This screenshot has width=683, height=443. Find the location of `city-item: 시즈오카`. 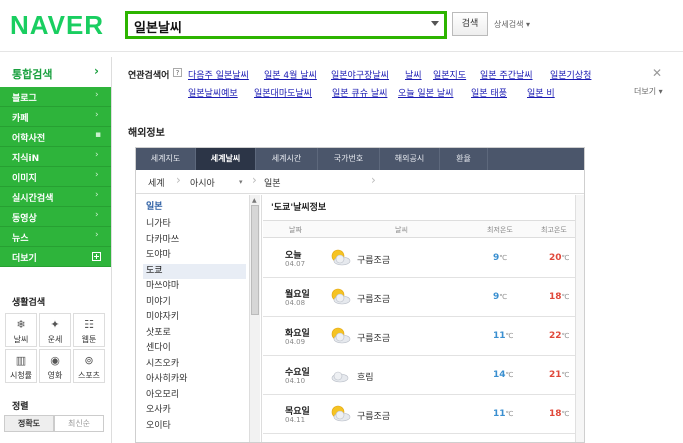

city-item: 시즈오카 is located at coordinates (194, 364).